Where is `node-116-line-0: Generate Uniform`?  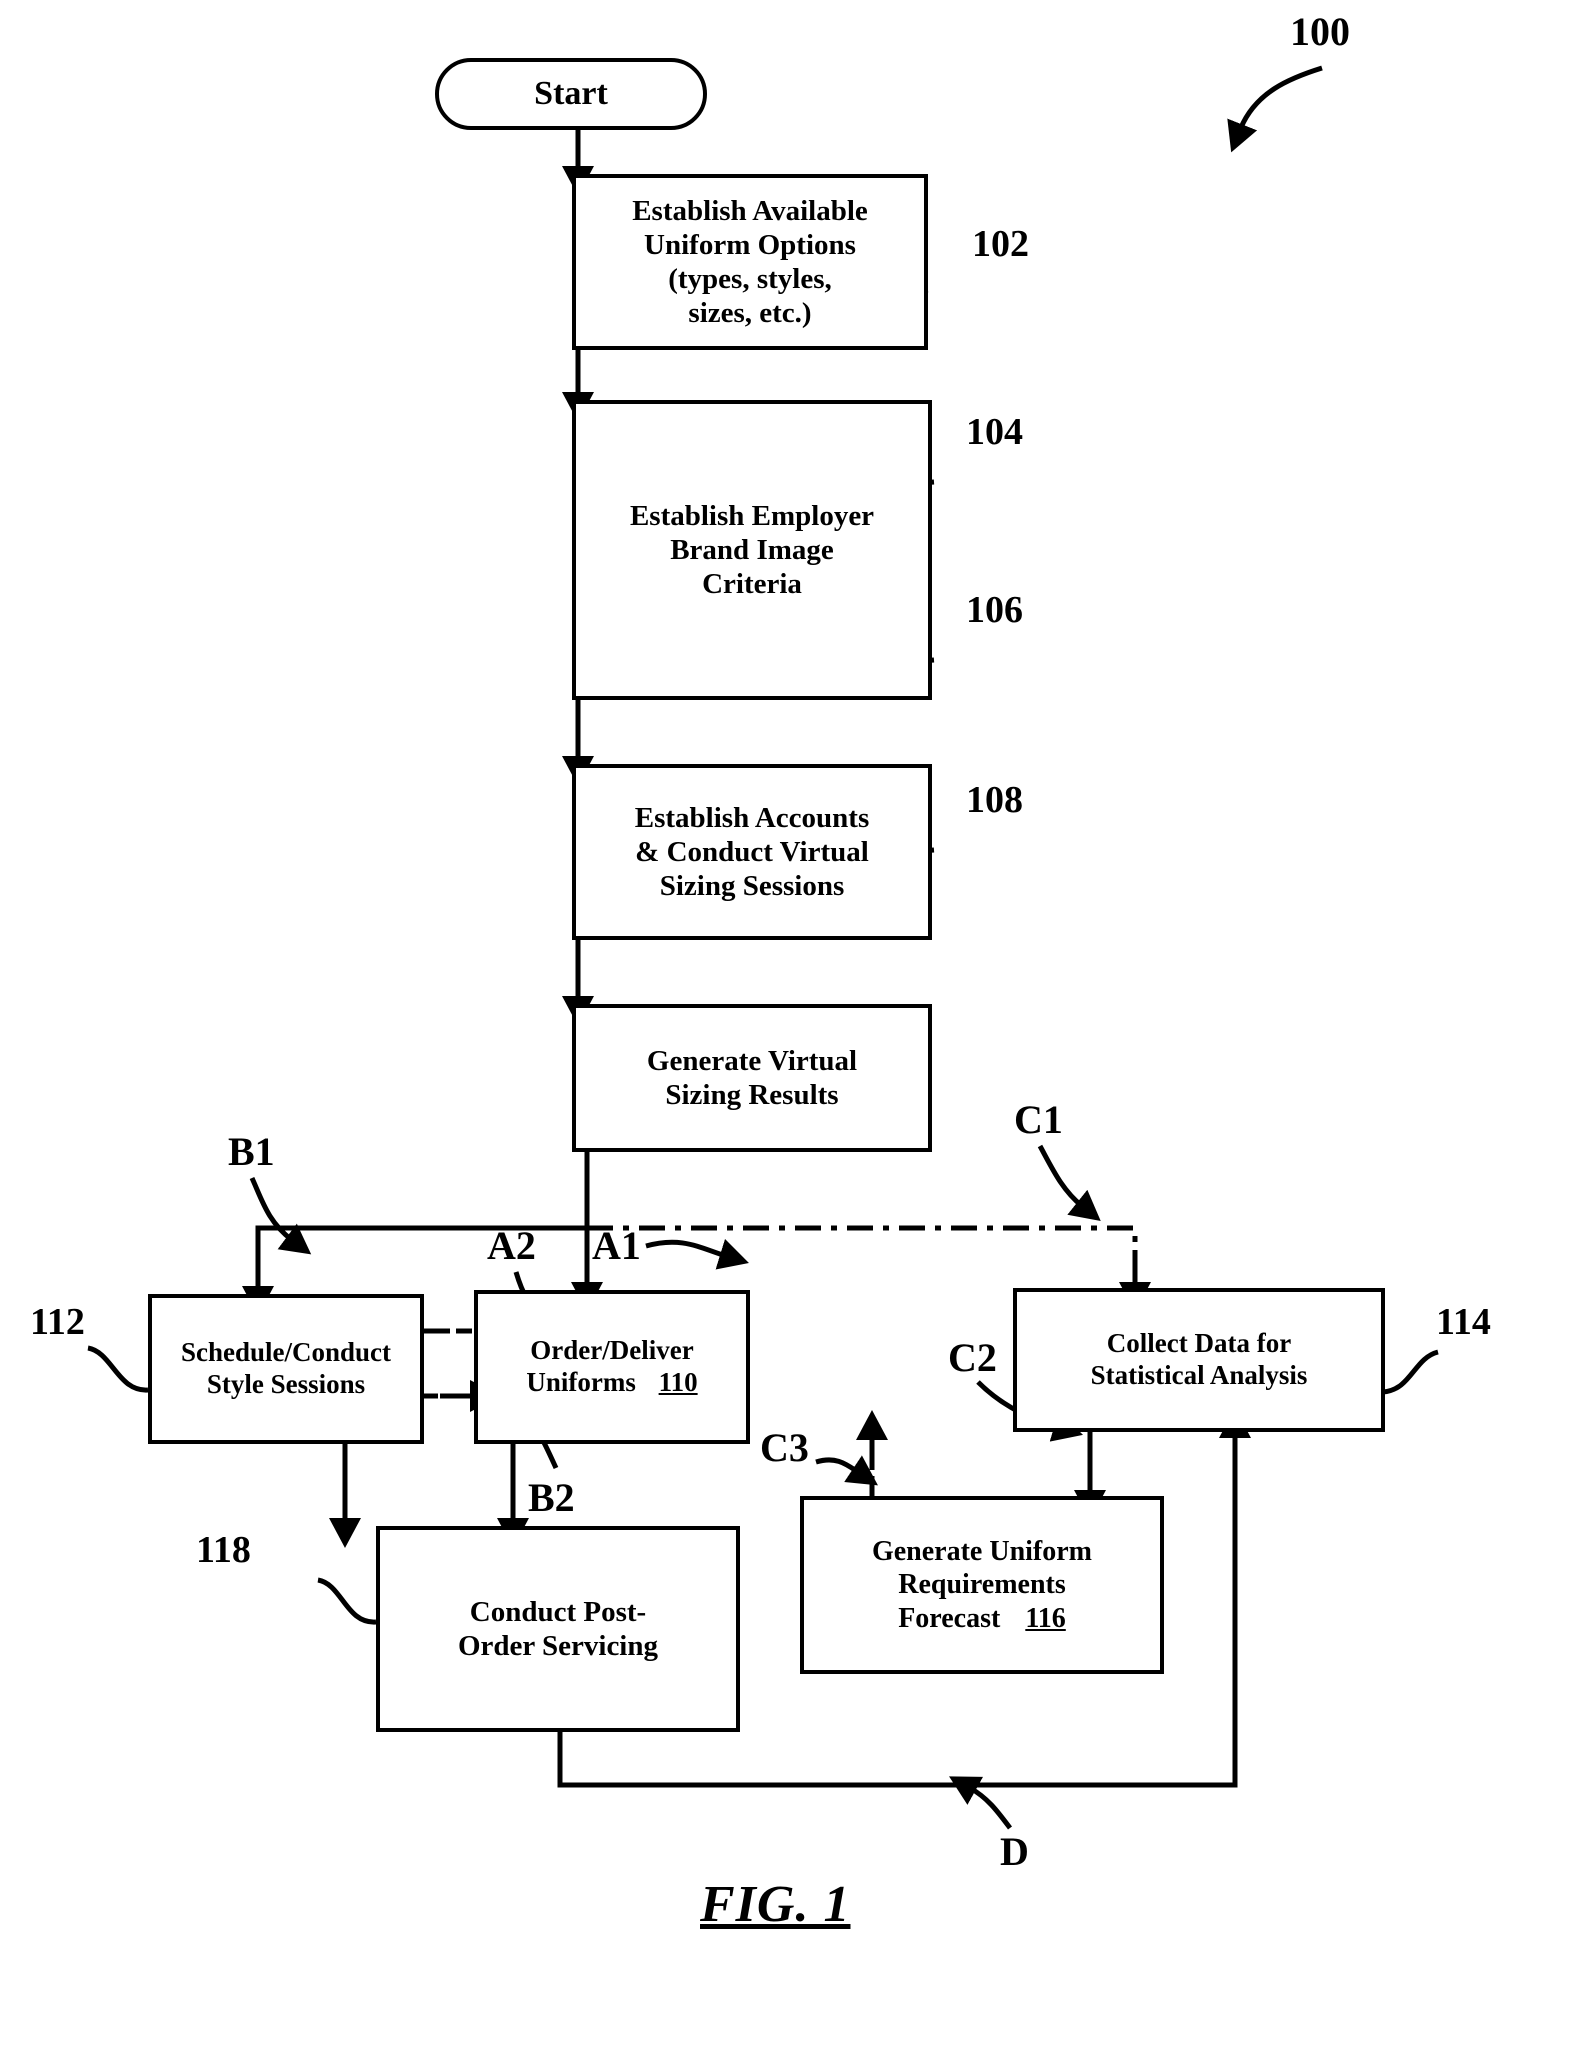
node-116-line-0: Generate Uniform is located at coordinates (982, 1552).